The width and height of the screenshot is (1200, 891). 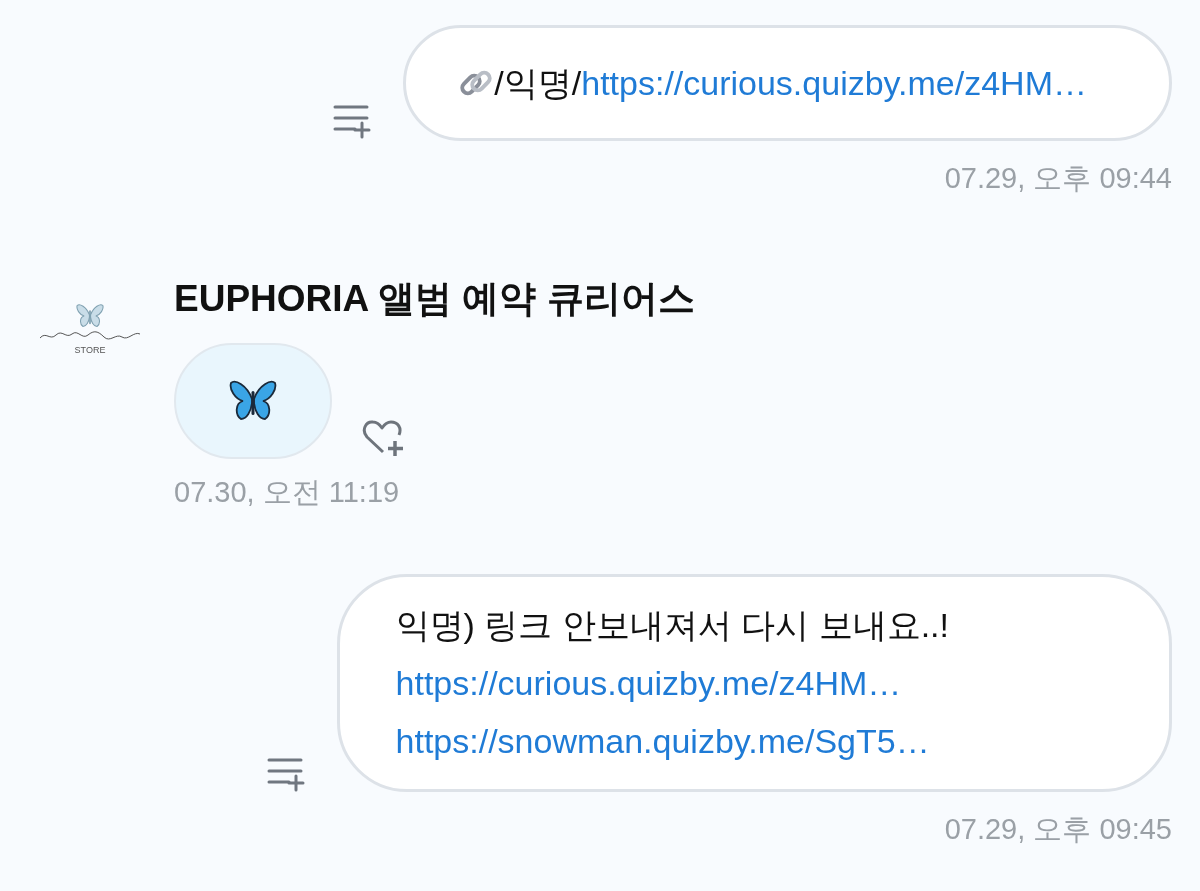 What do you see at coordinates (434, 298) in the screenshot?
I see `sender-name: EUPHORIA 앨범 예약 큐리어스` at bounding box center [434, 298].